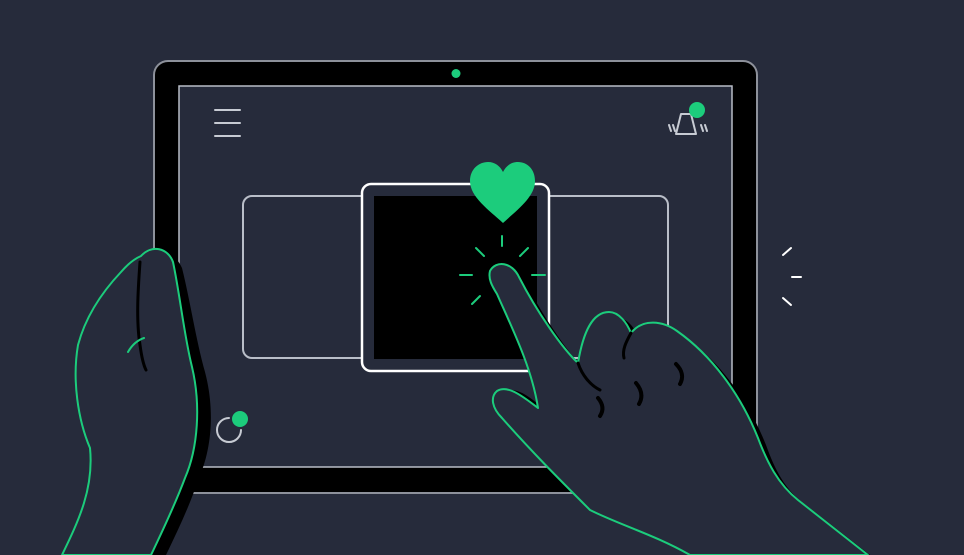  What do you see at coordinates (792, 276) in the screenshot?
I see `motion-marks-icon` at bounding box center [792, 276].